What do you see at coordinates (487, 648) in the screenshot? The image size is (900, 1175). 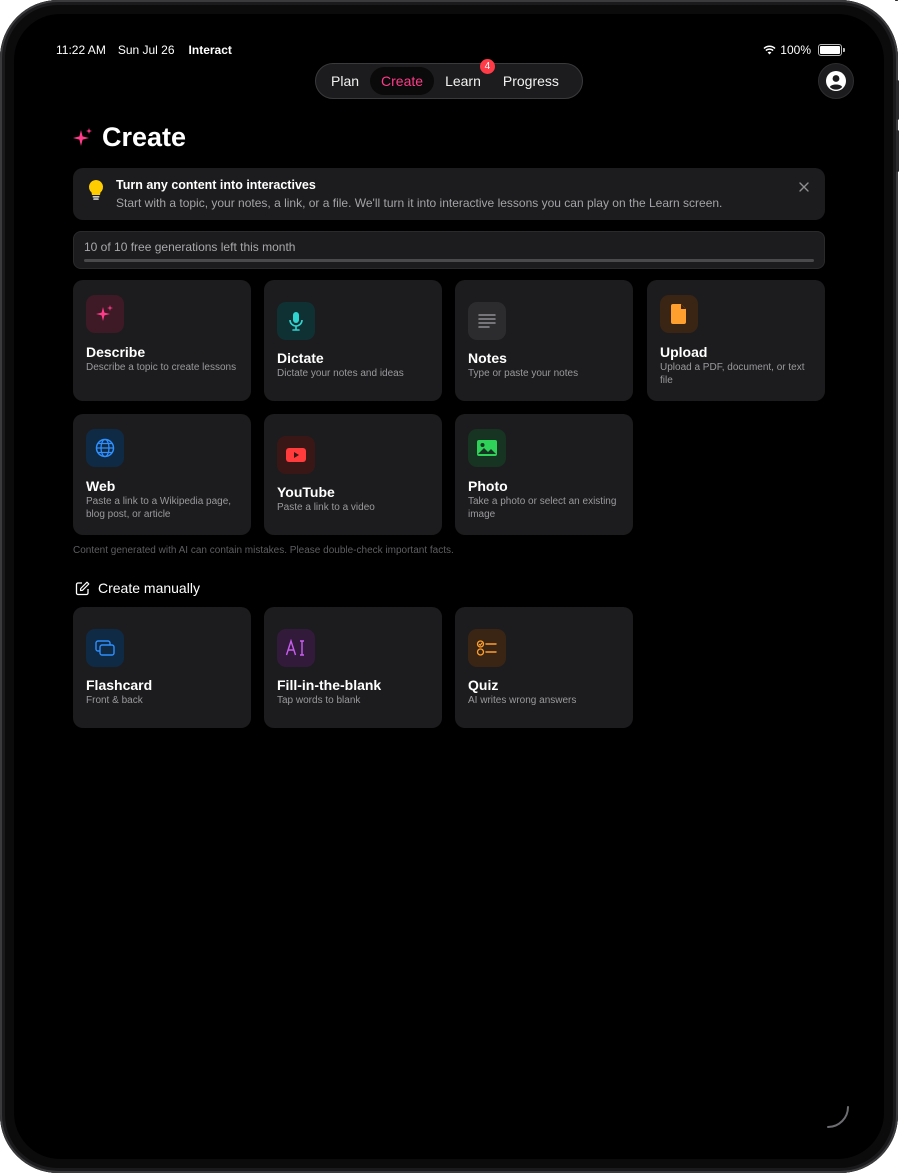 I see `checklist-icon` at bounding box center [487, 648].